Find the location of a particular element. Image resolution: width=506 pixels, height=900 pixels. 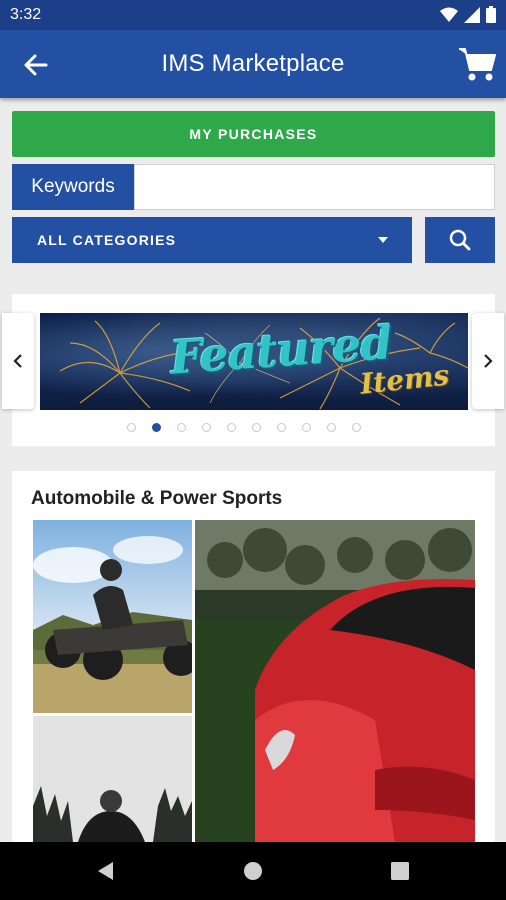

search-button is located at coordinates (460, 240).